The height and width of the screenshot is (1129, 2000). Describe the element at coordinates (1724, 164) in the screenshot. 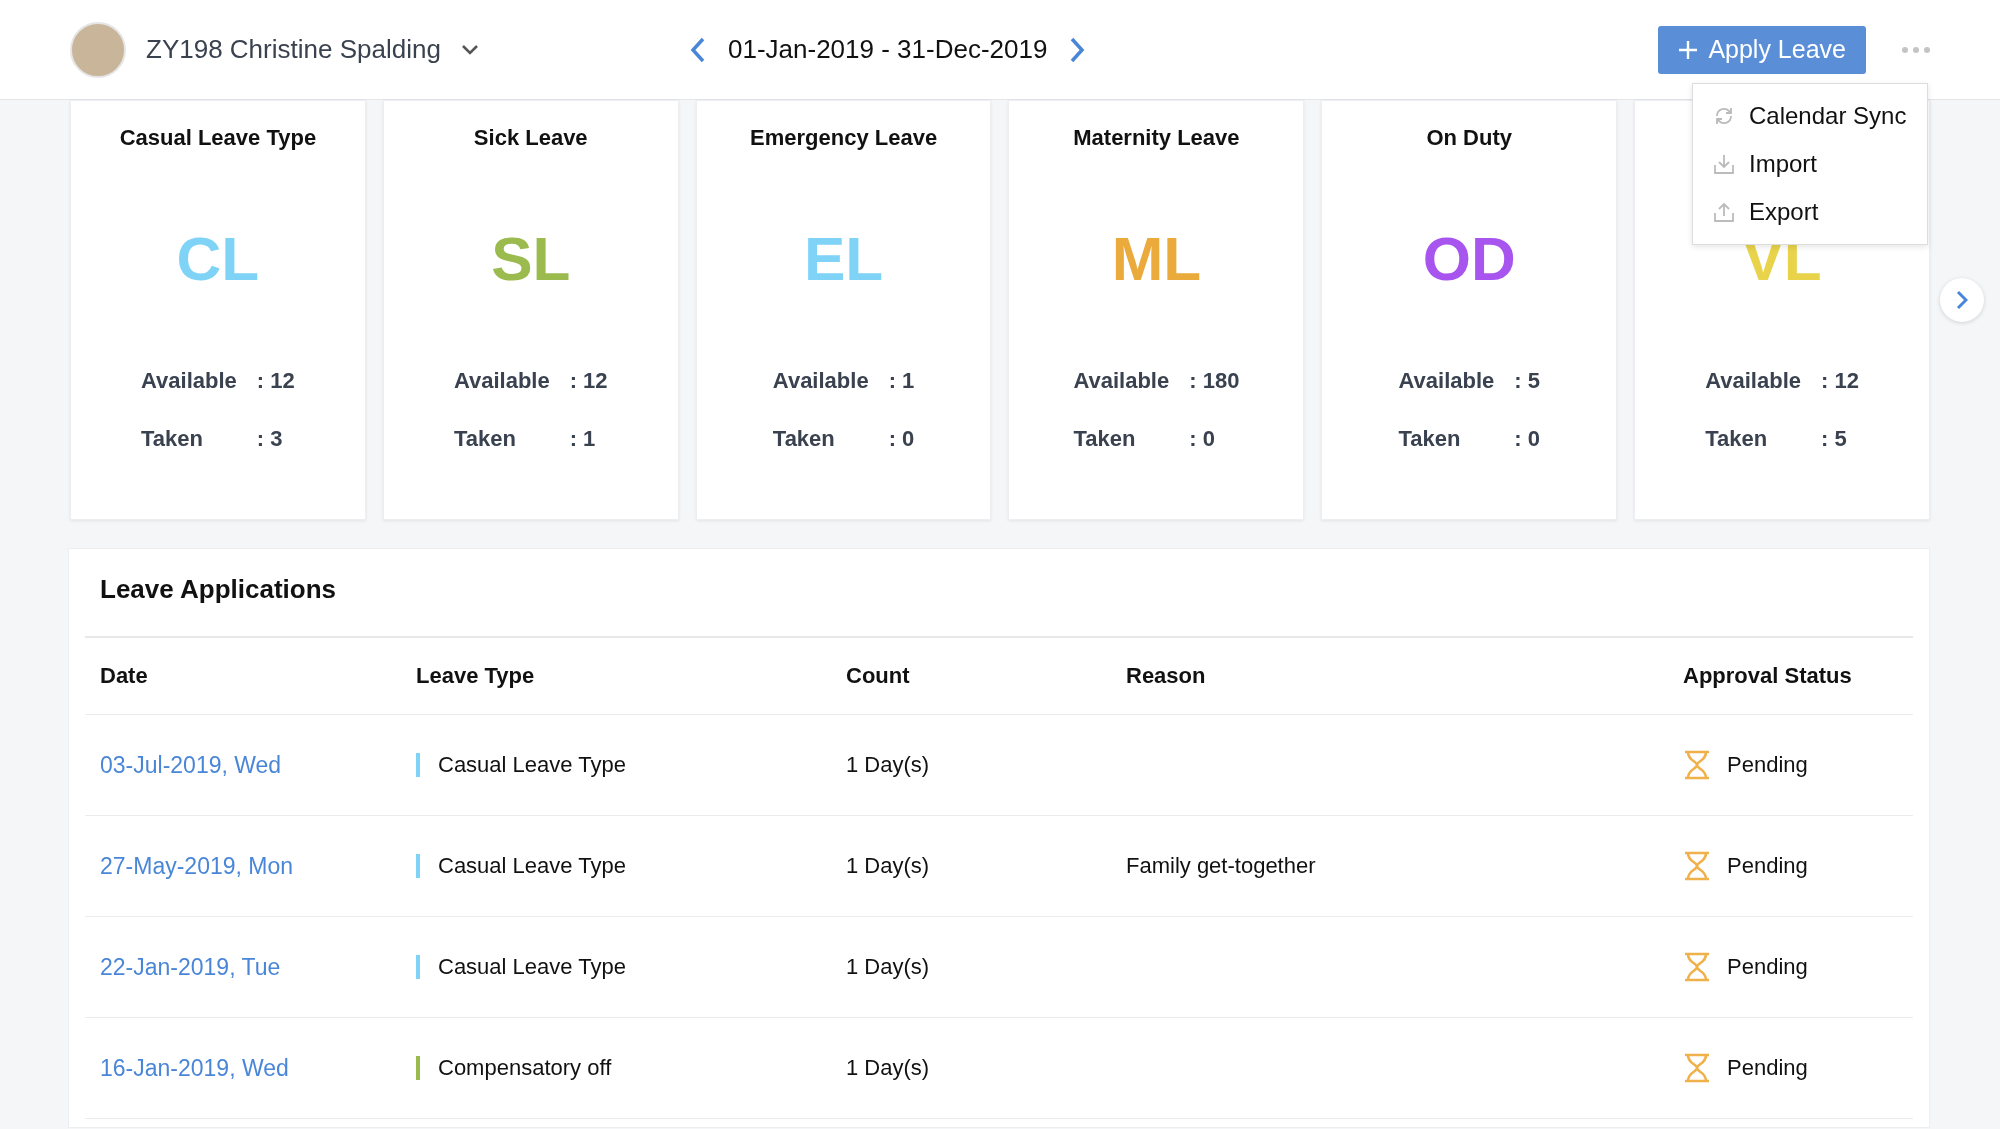

I see `download-icon` at that location.